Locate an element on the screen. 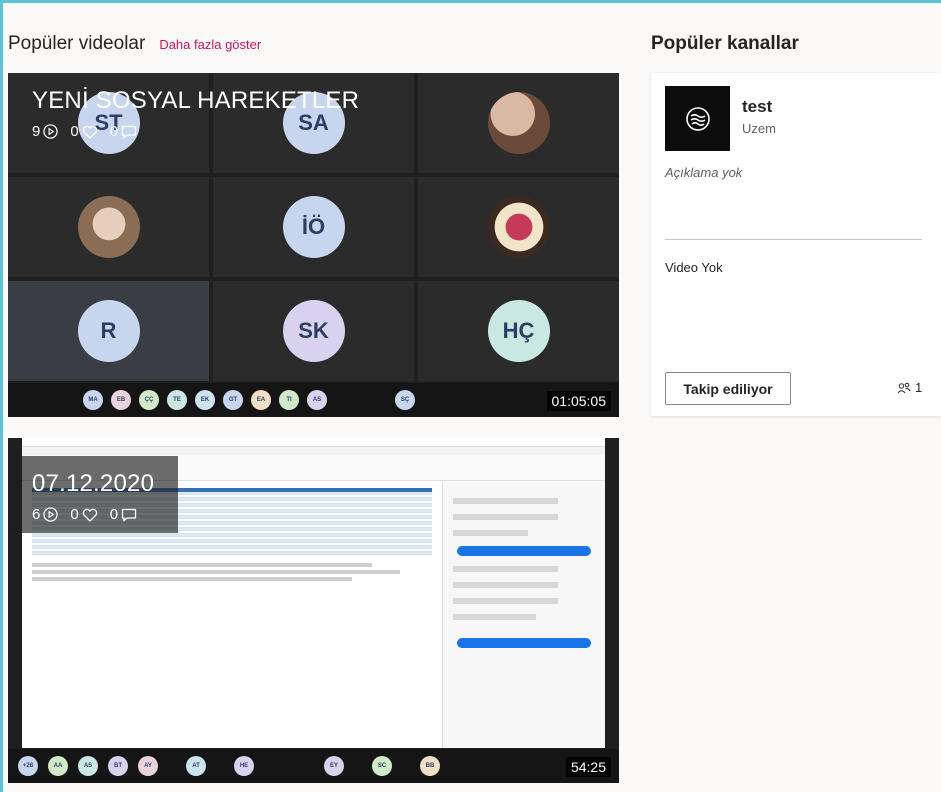  participant-tile: İÖ is located at coordinates (313, 227).